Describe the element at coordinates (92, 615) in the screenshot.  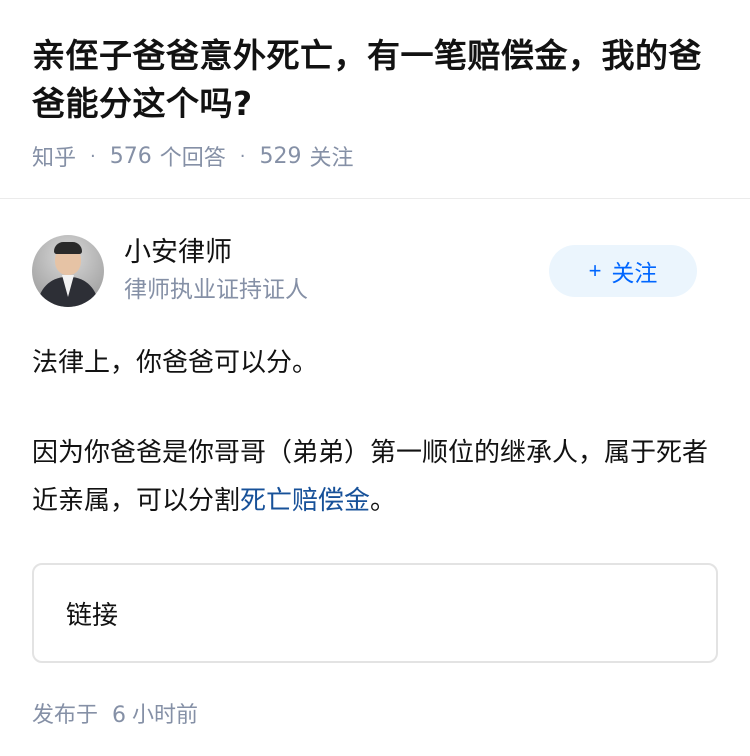
I see `link-card-label: 链接` at that location.